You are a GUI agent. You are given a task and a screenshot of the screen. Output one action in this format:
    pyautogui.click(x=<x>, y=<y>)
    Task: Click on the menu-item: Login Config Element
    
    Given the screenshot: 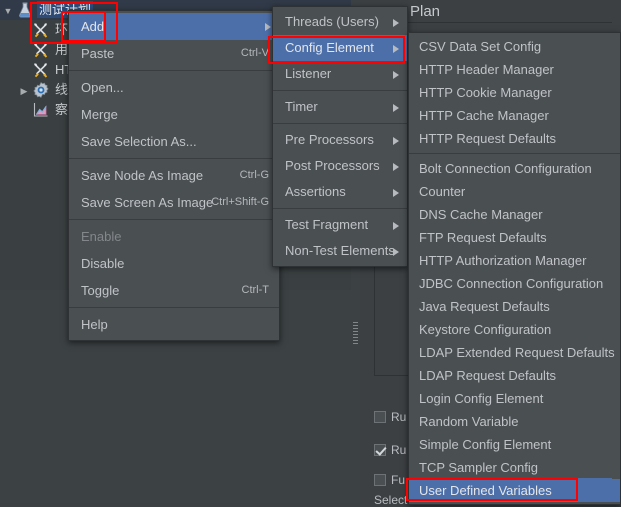 What is the action you would take?
    pyautogui.click(x=514, y=398)
    